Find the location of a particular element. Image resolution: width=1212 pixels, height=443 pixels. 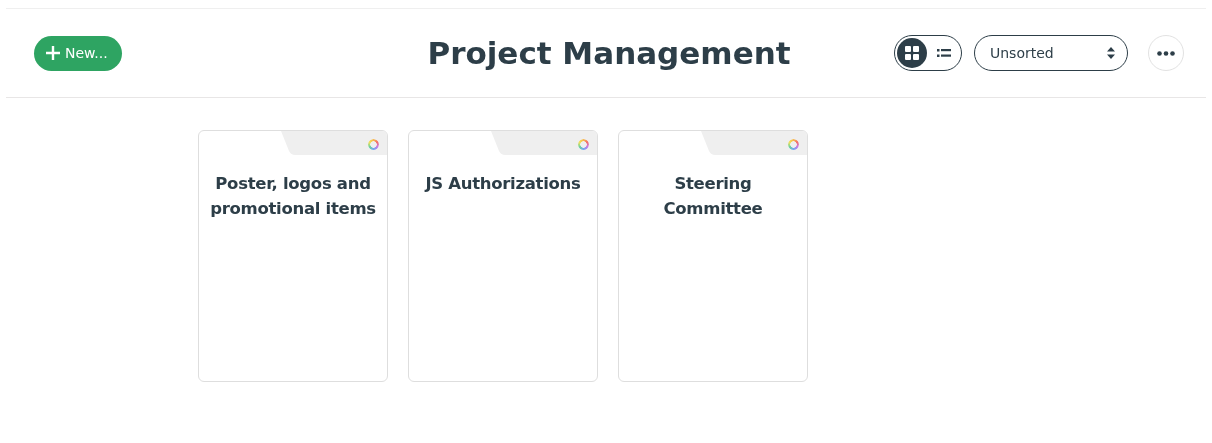

grid-icon is located at coordinates (912, 53).